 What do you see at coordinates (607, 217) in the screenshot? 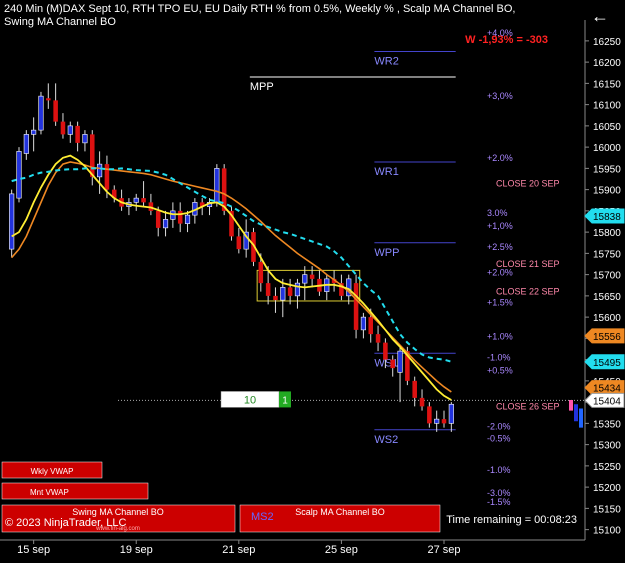
I see `price-marker-label: 15838` at bounding box center [607, 217].